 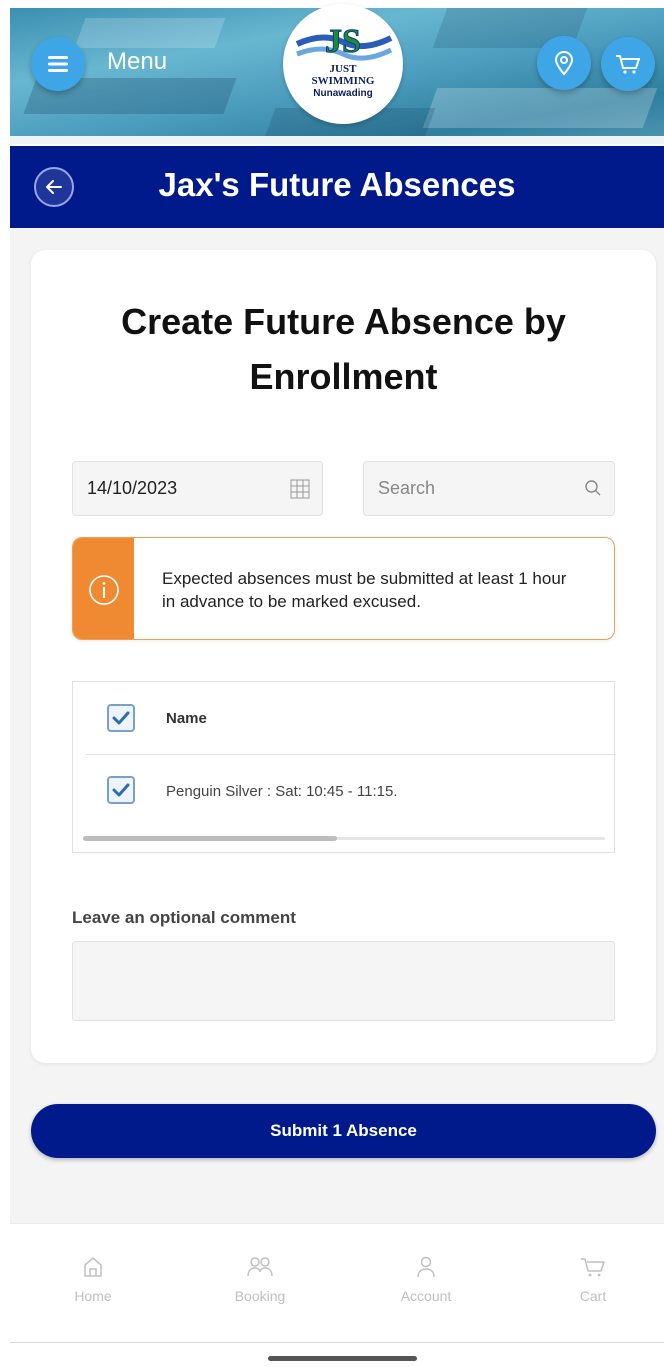 I want to click on location-button, so click(x=564, y=63).